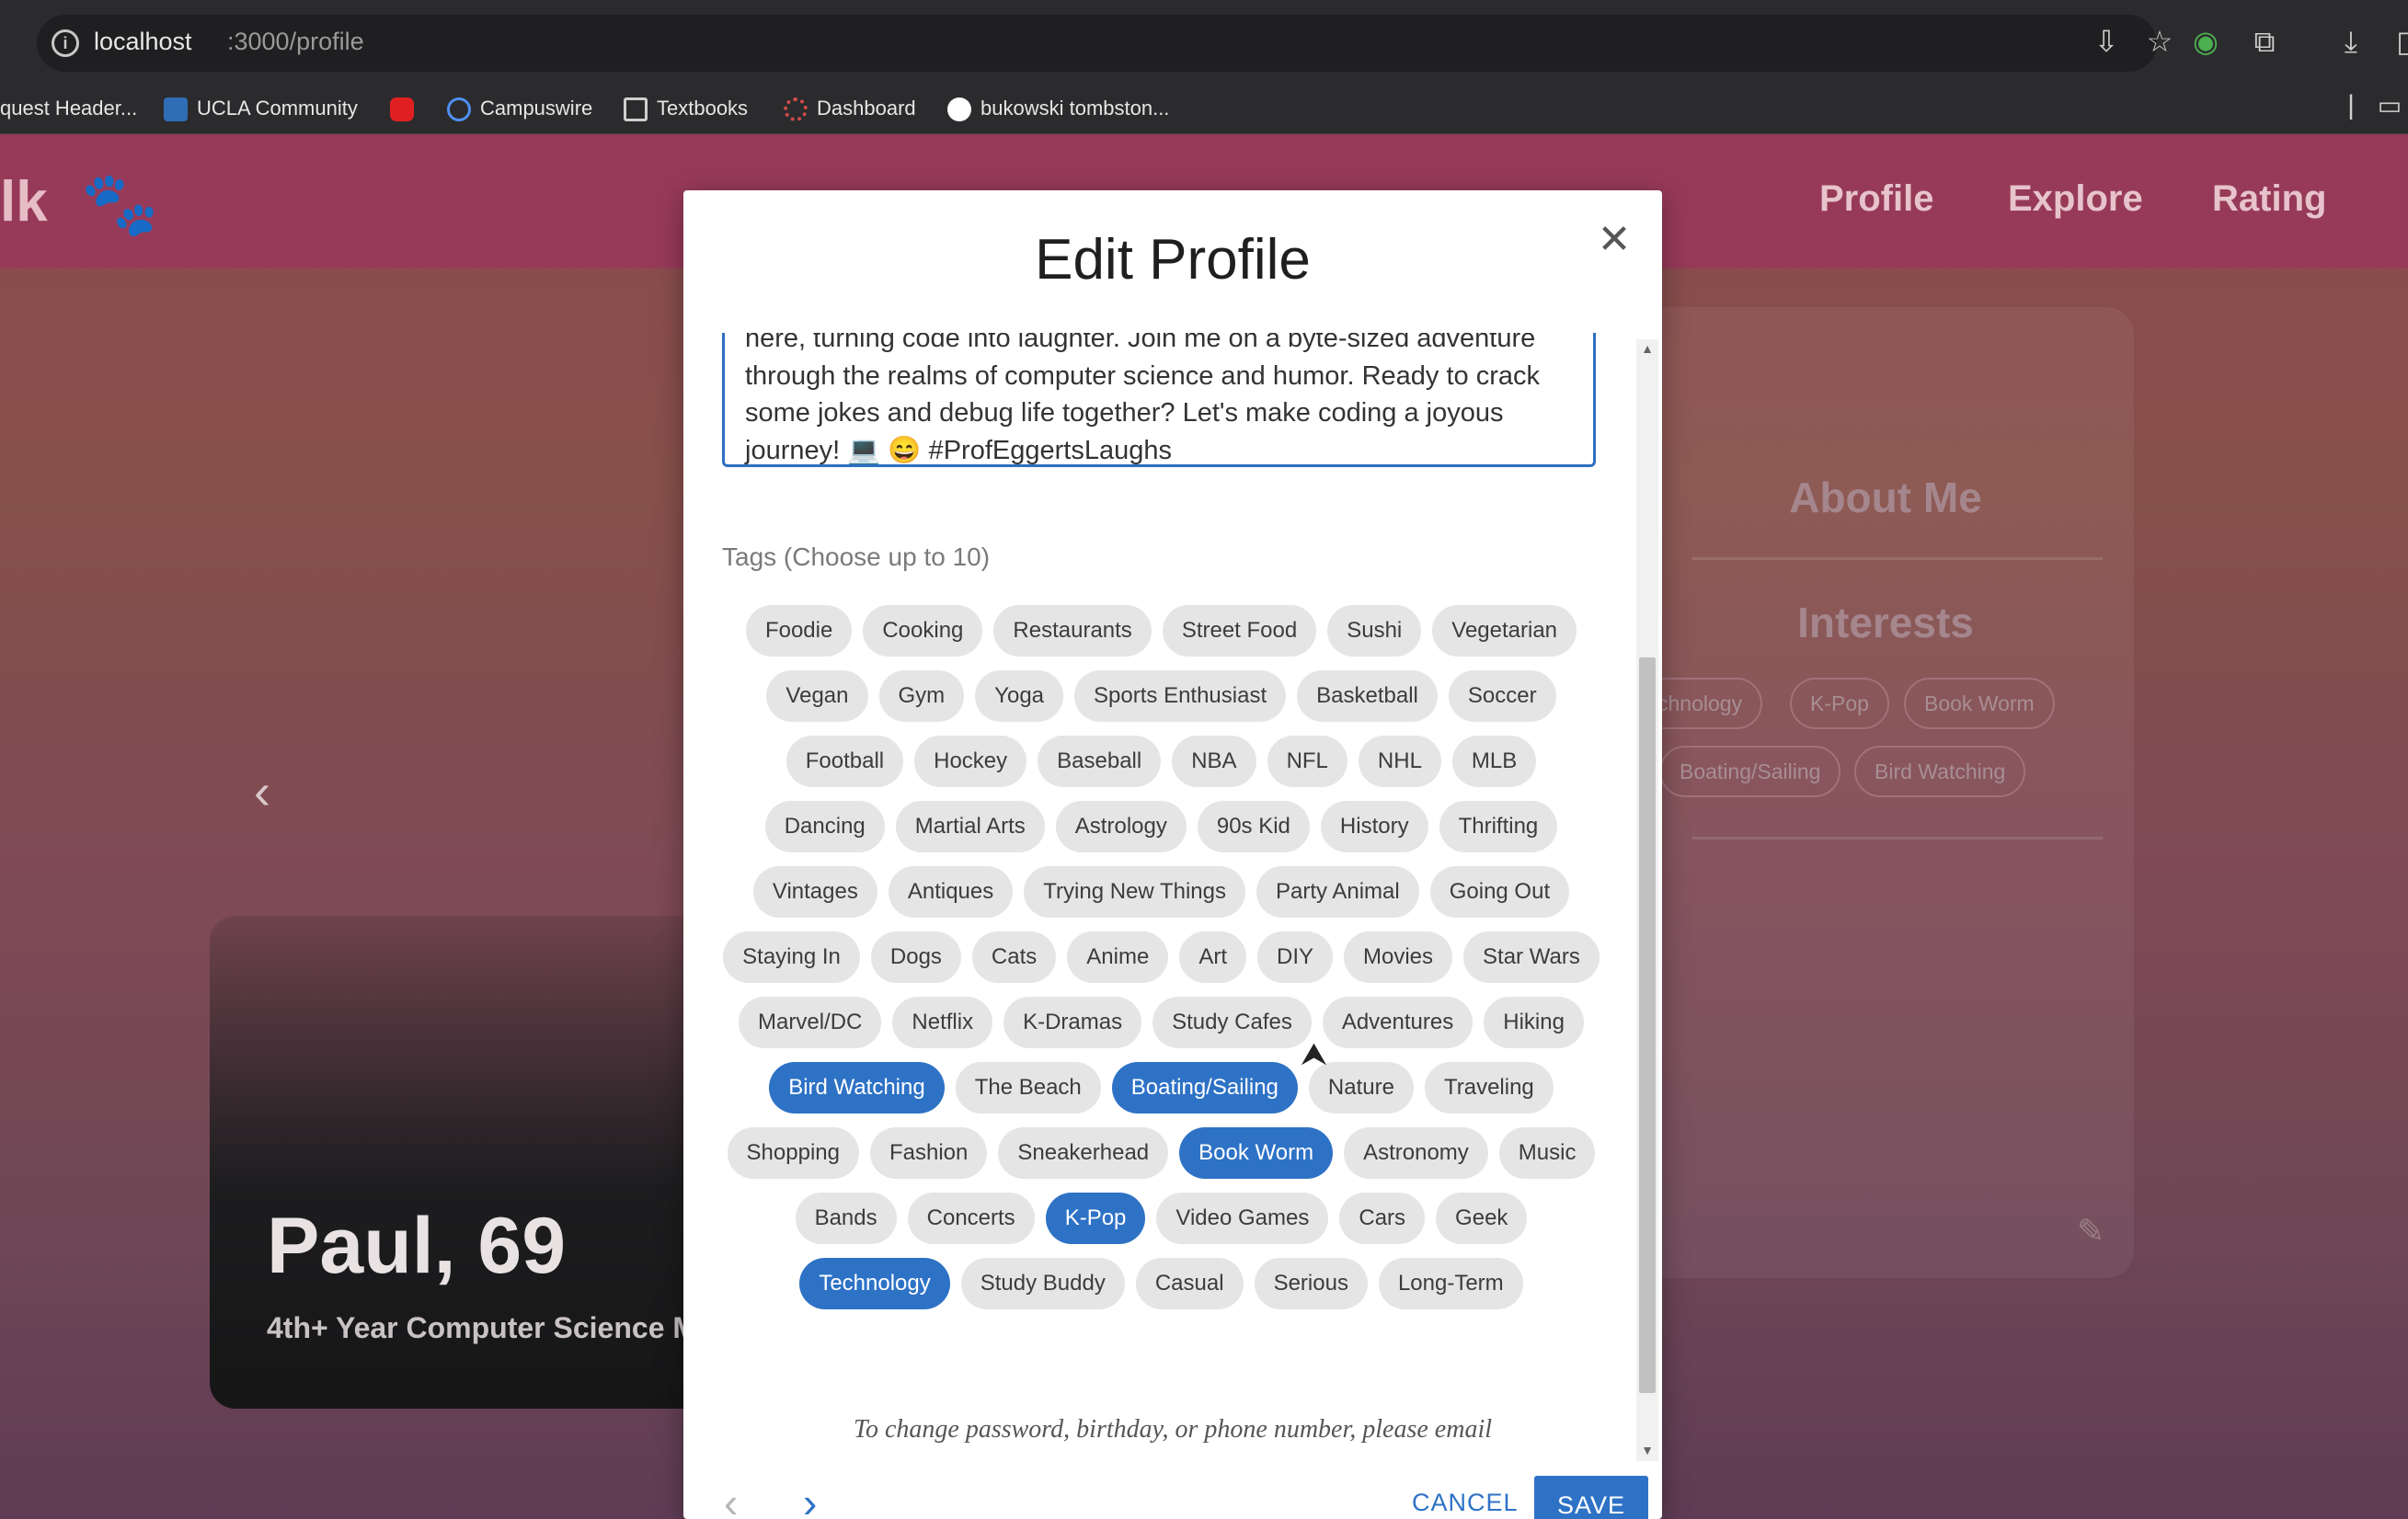  What do you see at coordinates (1416, 1153) in the screenshot?
I see `tag-chip: Astronomy` at bounding box center [1416, 1153].